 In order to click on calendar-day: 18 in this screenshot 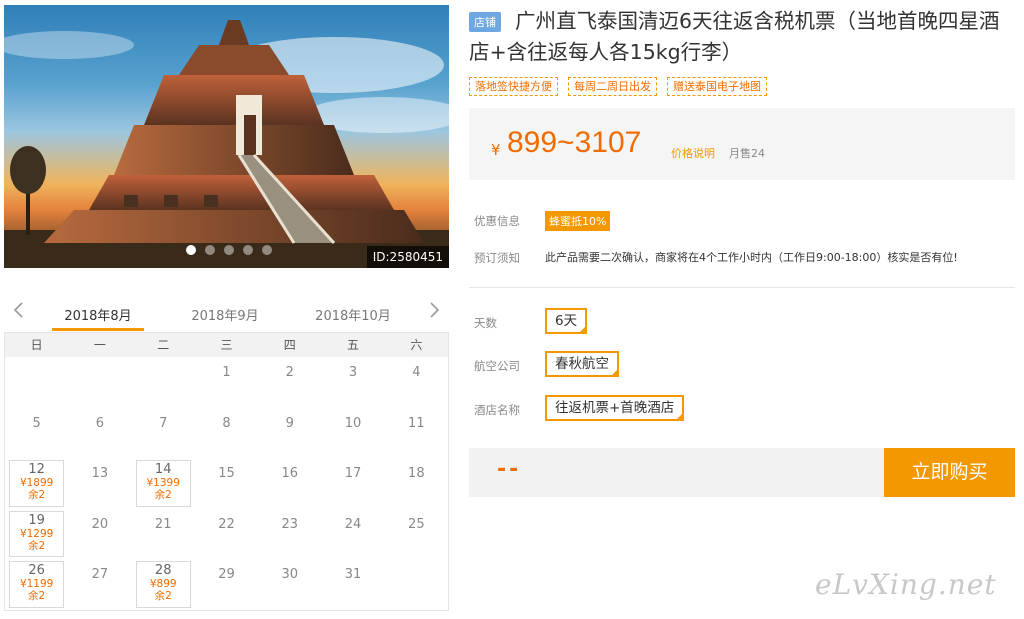, I will do `click(416, 483)`.